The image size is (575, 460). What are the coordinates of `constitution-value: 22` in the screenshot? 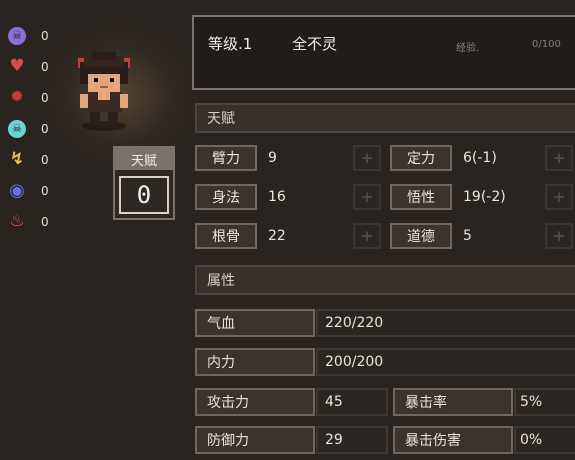 It's located at (277, 236).